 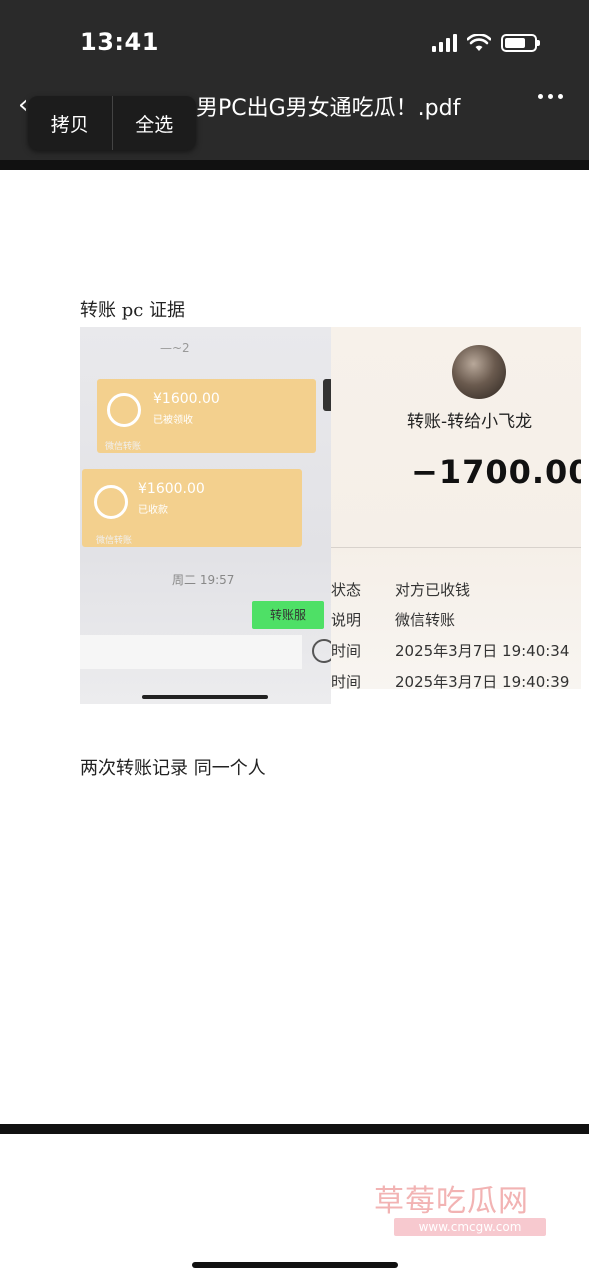 What do you see at coordinates (294, 165) in the screenshot?
I see `page-top-border` at bounding box center [294, 165].